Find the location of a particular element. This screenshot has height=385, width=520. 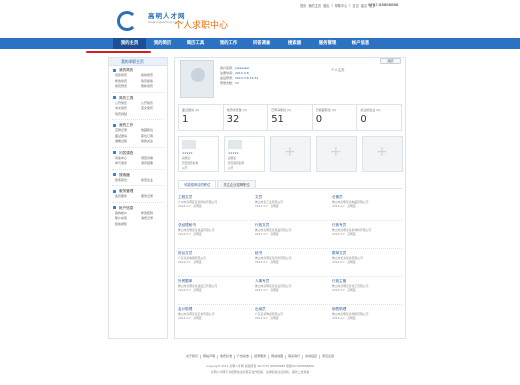

tab-divider is located at coordinates (290, 188).